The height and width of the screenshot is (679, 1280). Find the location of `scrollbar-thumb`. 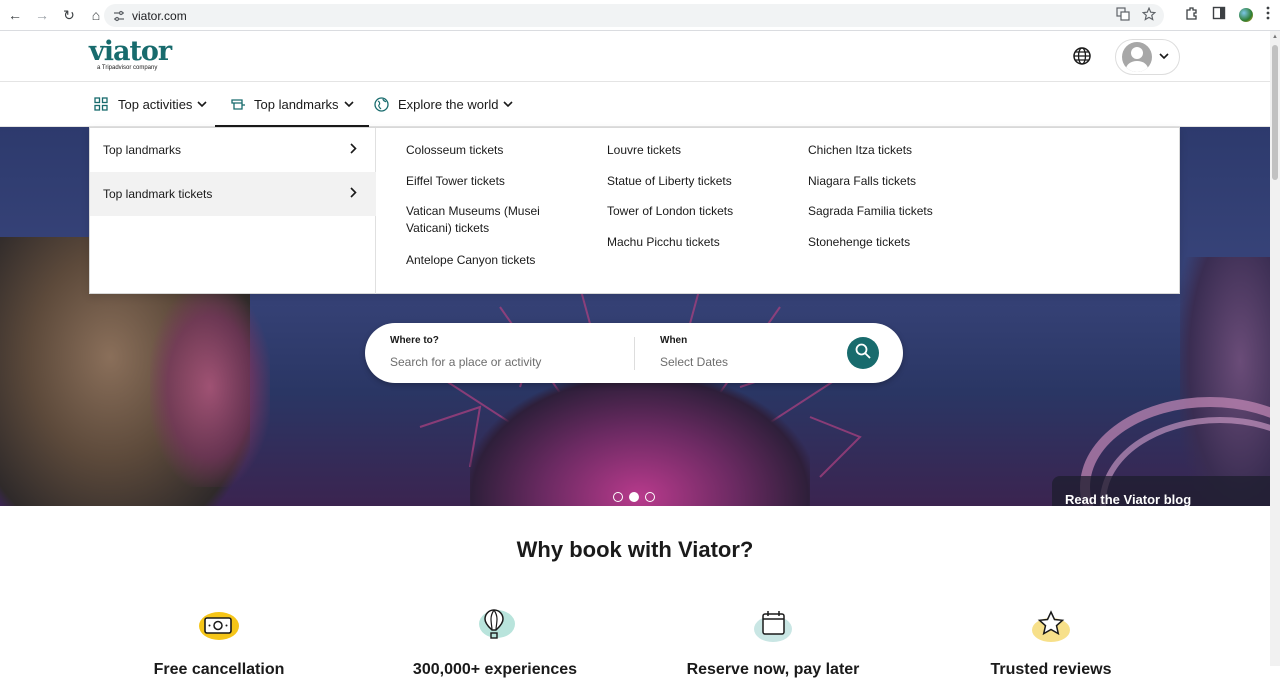

scrollbar-thumb is located at coordinates (1275, 112).